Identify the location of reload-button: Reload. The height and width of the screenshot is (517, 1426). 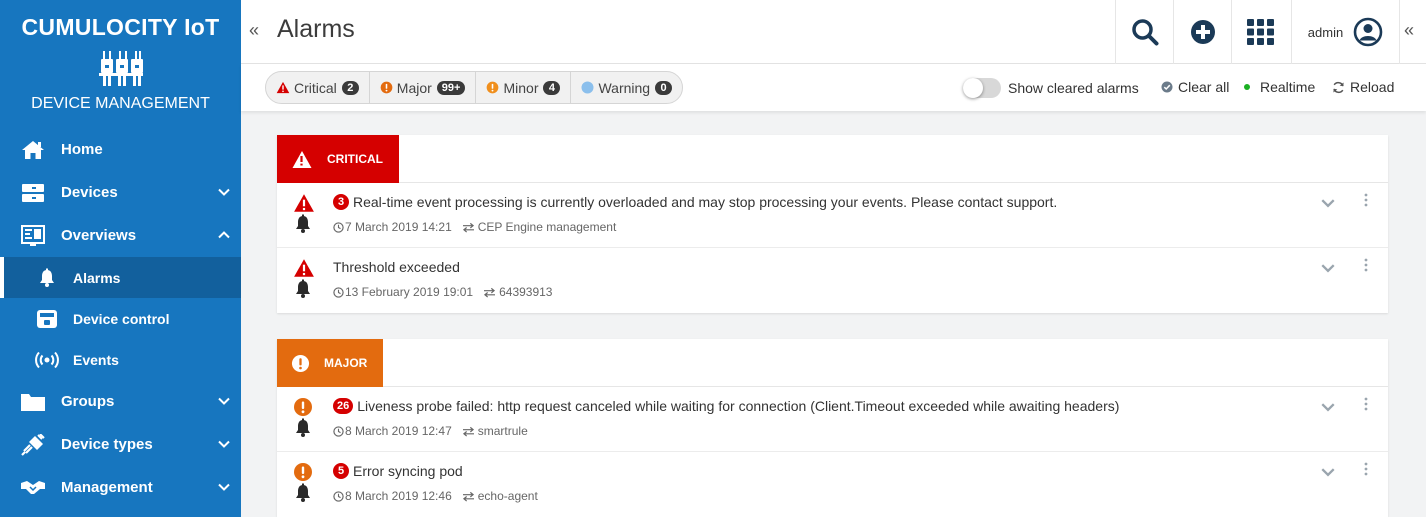
(1363, 87).